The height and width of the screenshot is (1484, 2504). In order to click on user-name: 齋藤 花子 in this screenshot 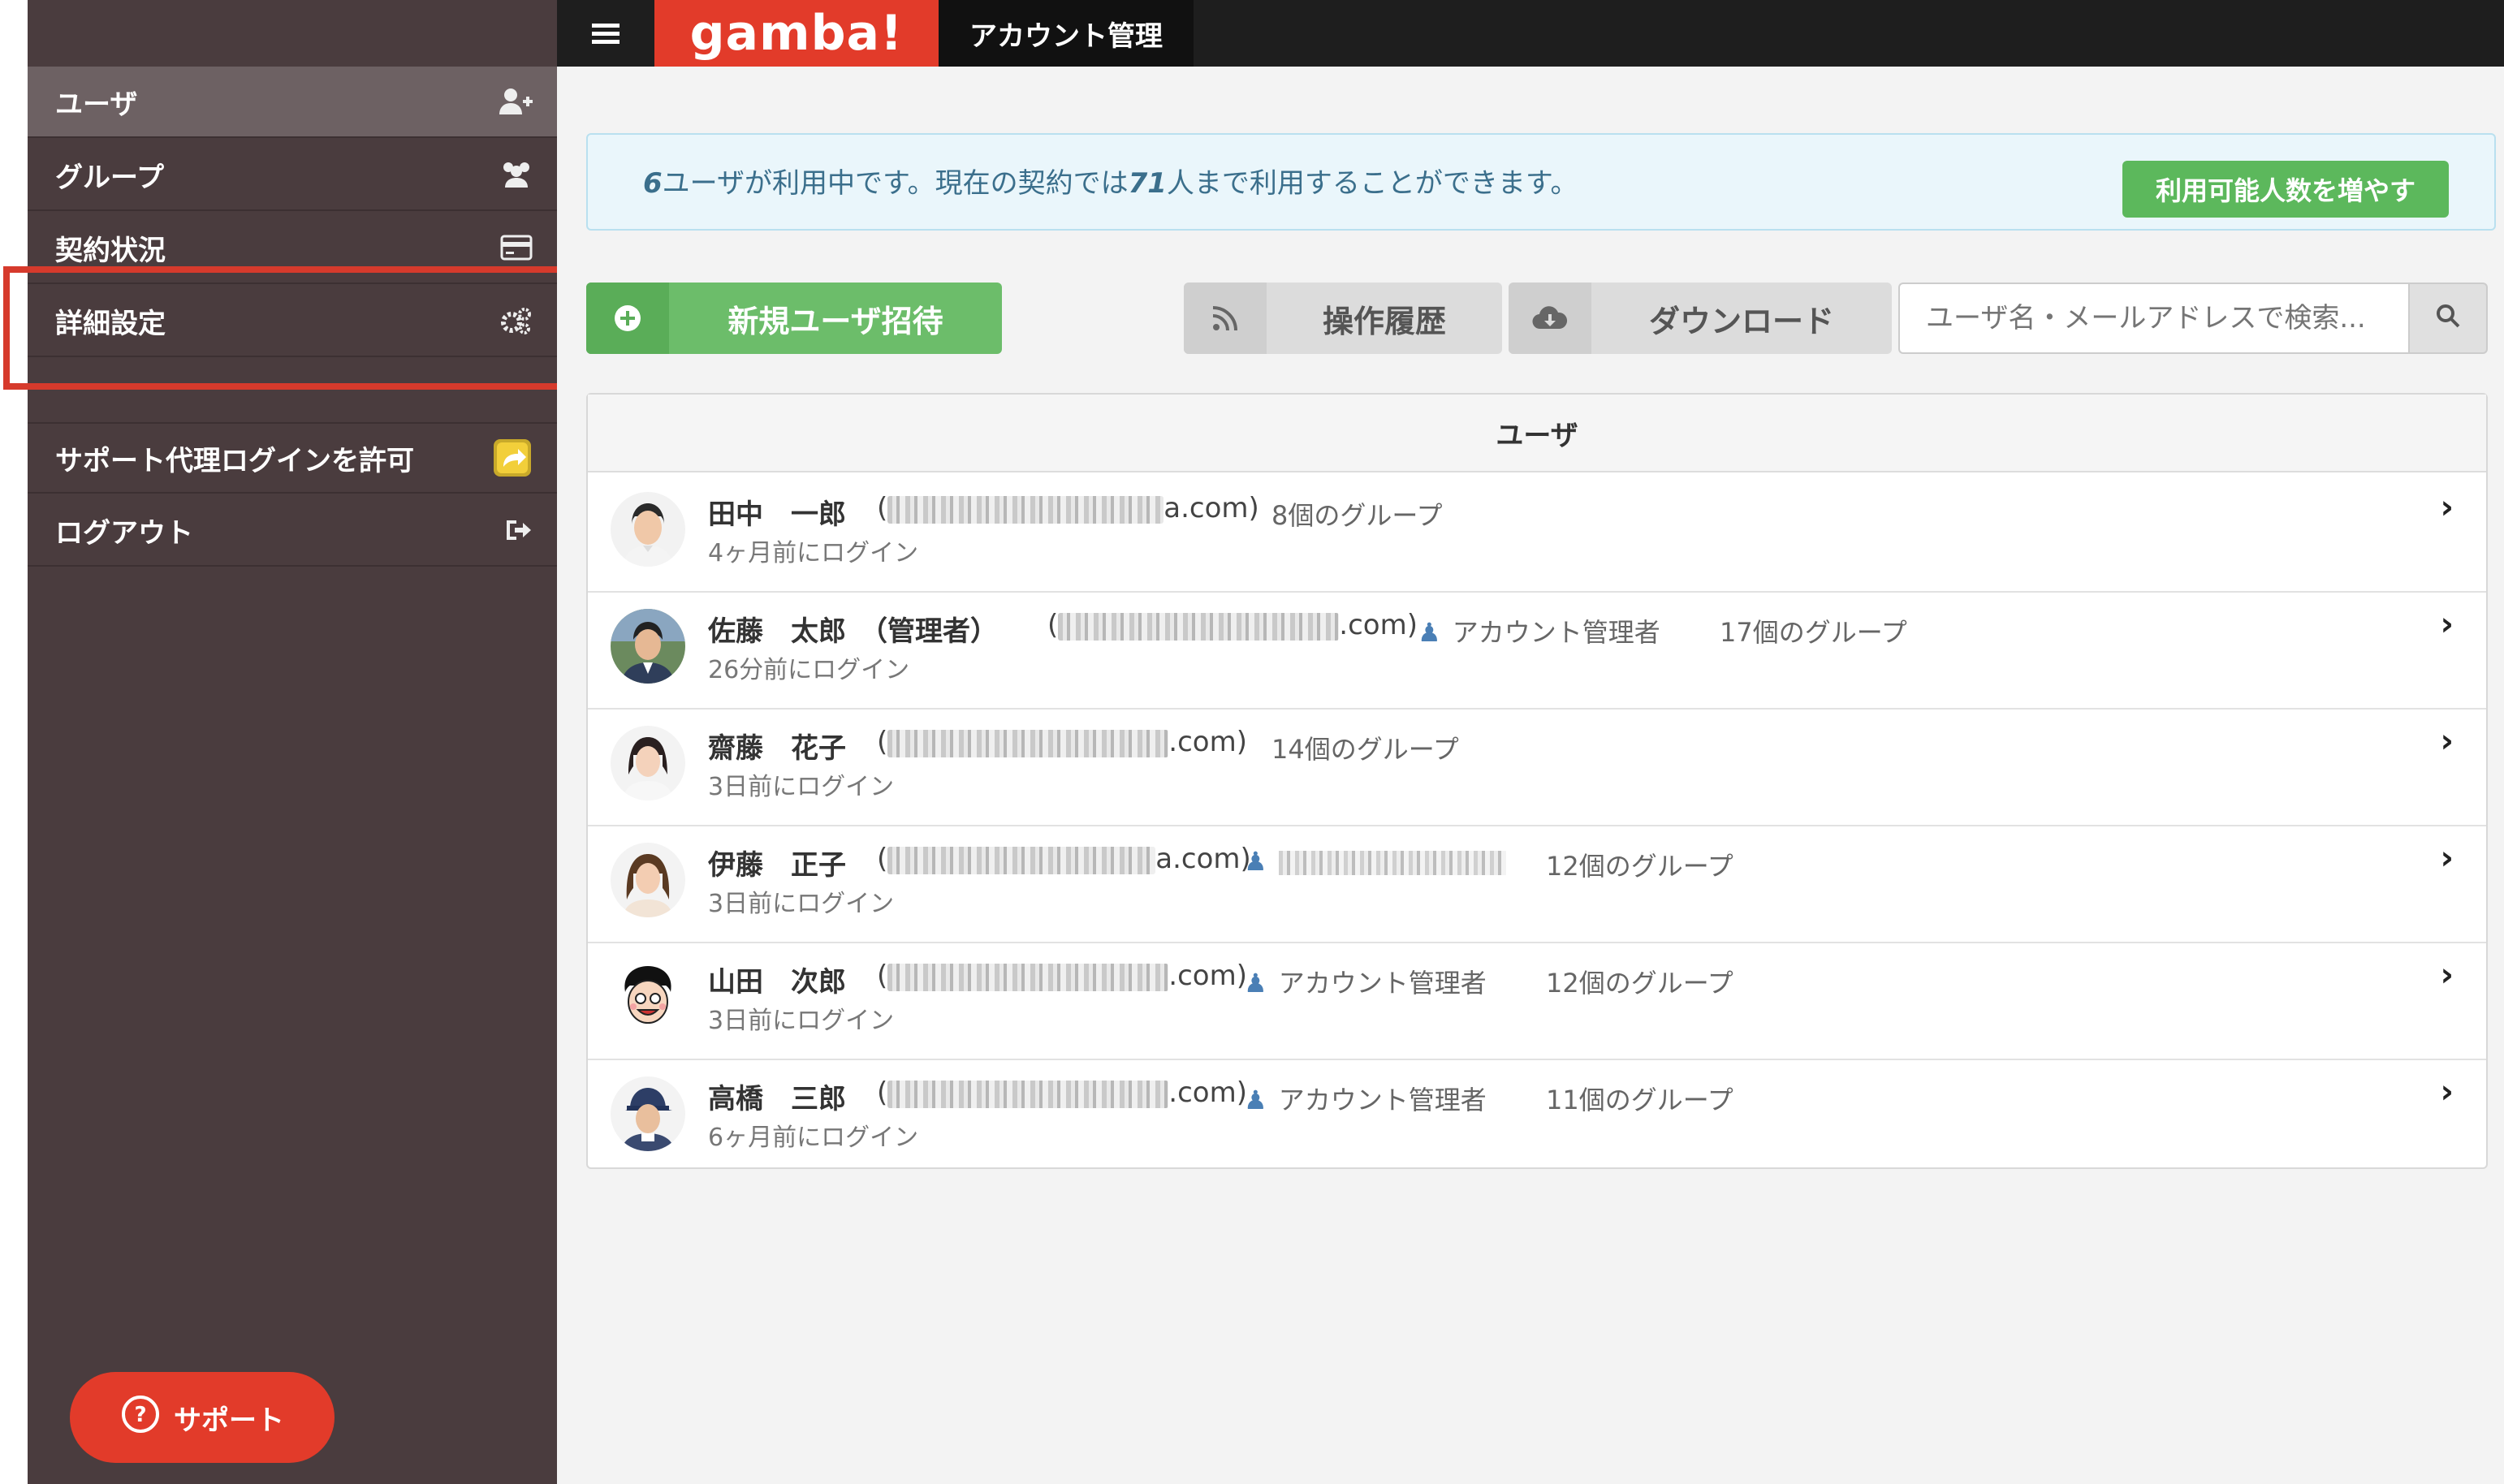, I will do `click(777, 748)`.